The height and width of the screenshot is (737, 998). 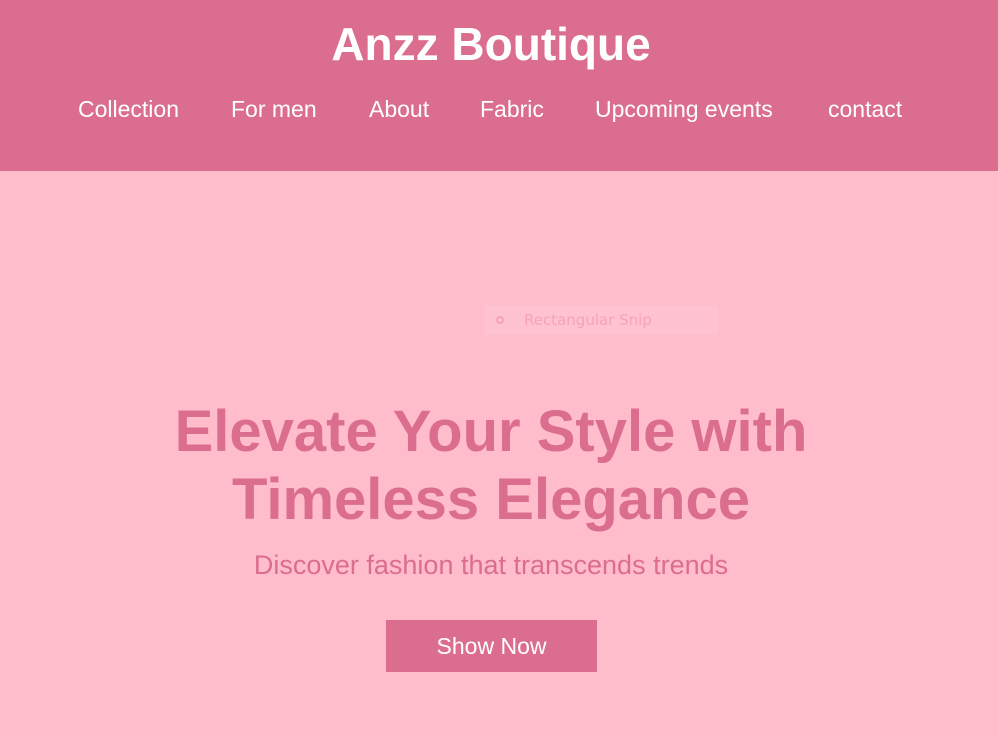 What do you see at coordinates (491, 565) in the screenshot?
I see `hero-subtitle: Discover fashion that transcends trends` at bounding box center [491, 565].